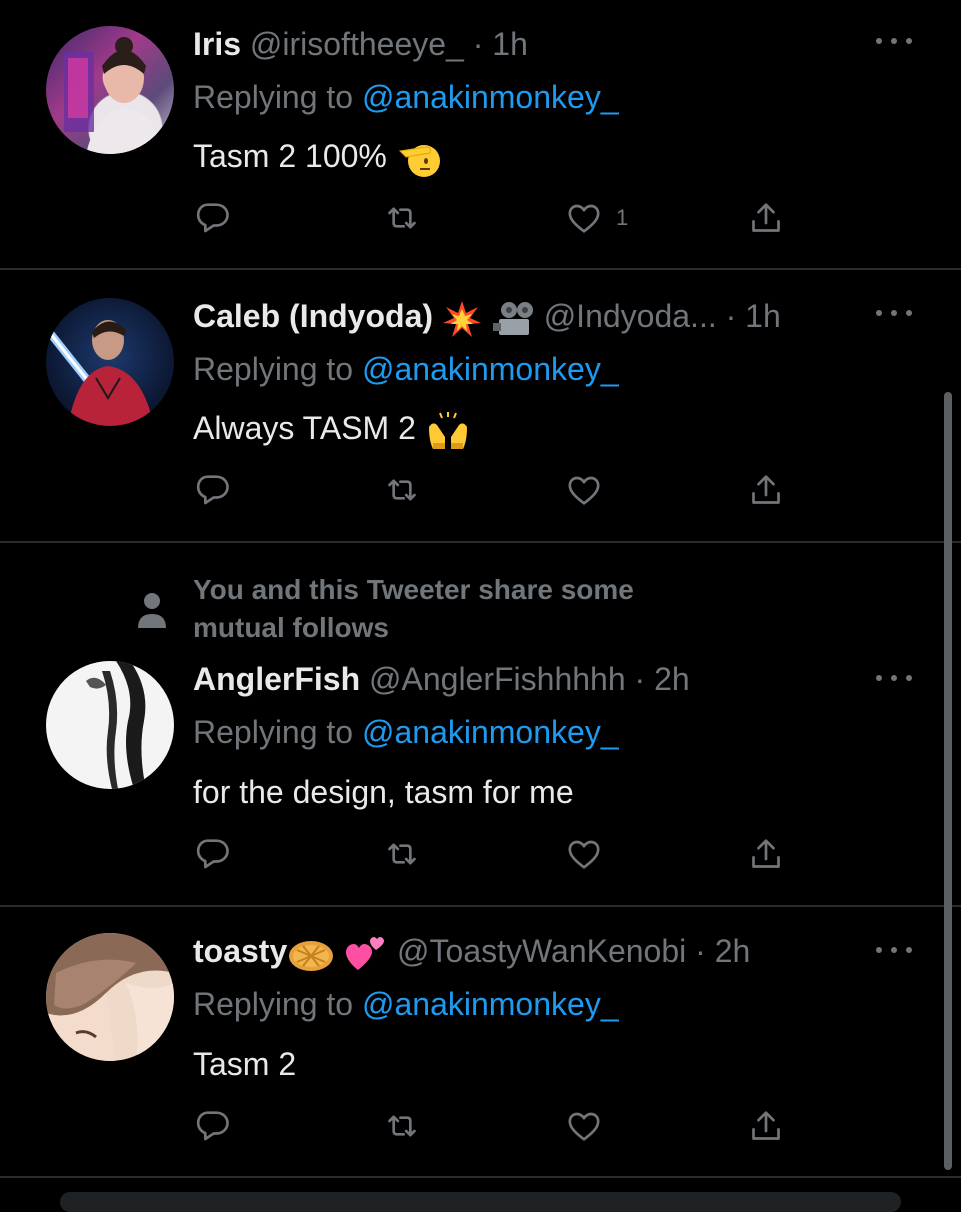 This screenshot has height=1212, width=961. Describe the element at coordinates (622, 217) in the screenshot. I see `like-count: 1` at that location.